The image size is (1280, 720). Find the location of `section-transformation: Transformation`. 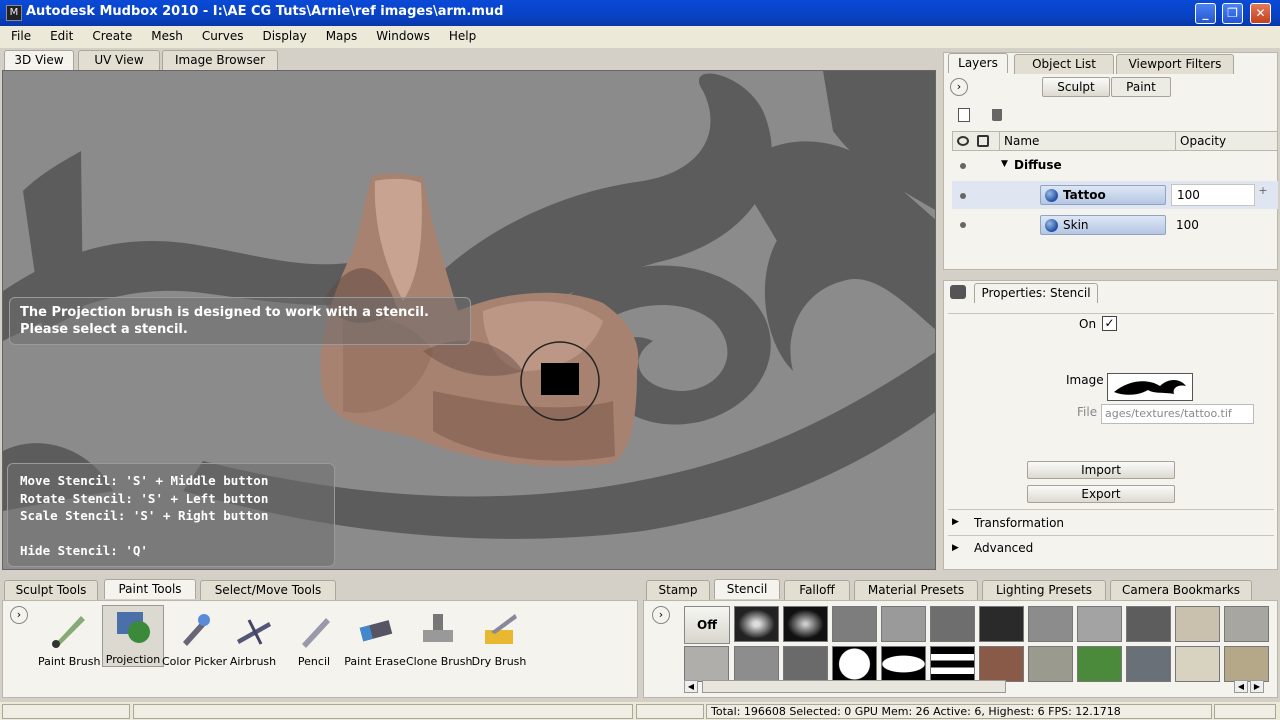

section-transformation: Transformation is located at coordinates (1019, 523).